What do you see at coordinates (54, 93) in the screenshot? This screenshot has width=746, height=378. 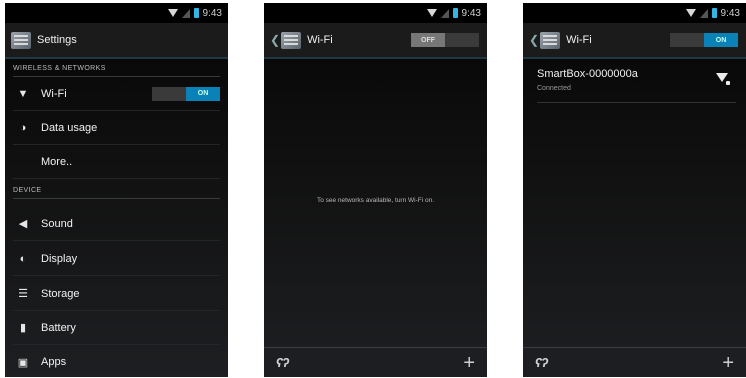 I see `settings-item-label: Wi-Fi` at bounding box center [54, 93].